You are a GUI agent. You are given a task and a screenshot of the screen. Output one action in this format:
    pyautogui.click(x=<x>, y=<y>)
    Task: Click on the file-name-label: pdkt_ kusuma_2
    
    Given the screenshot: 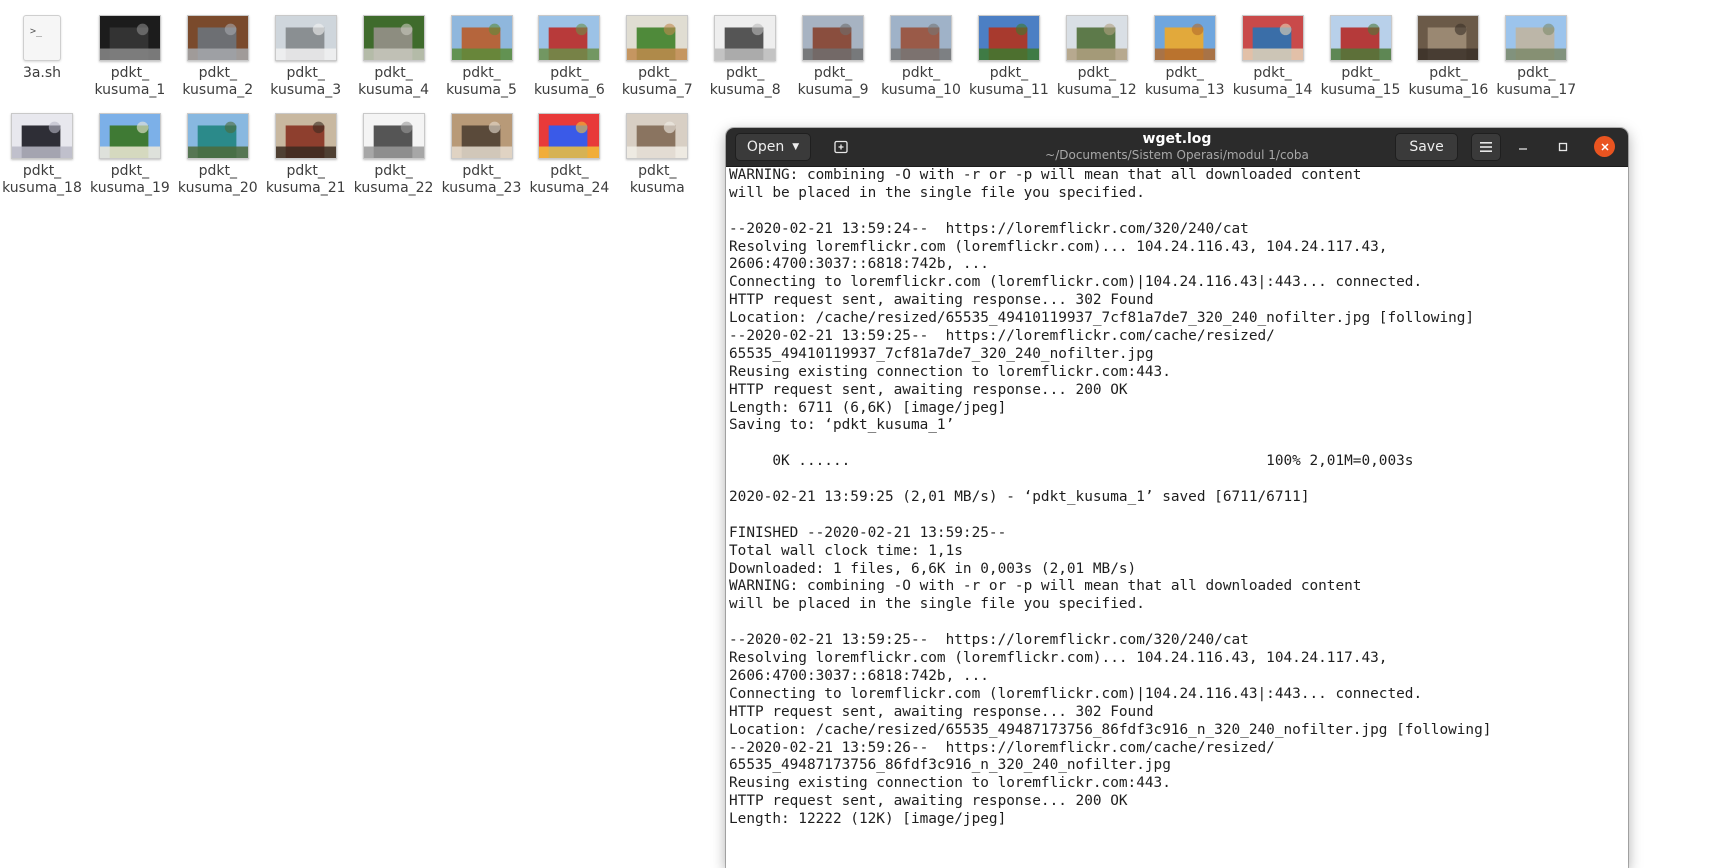 What is the action you would take?
    pyautogui.click(x=218, y=81)
    